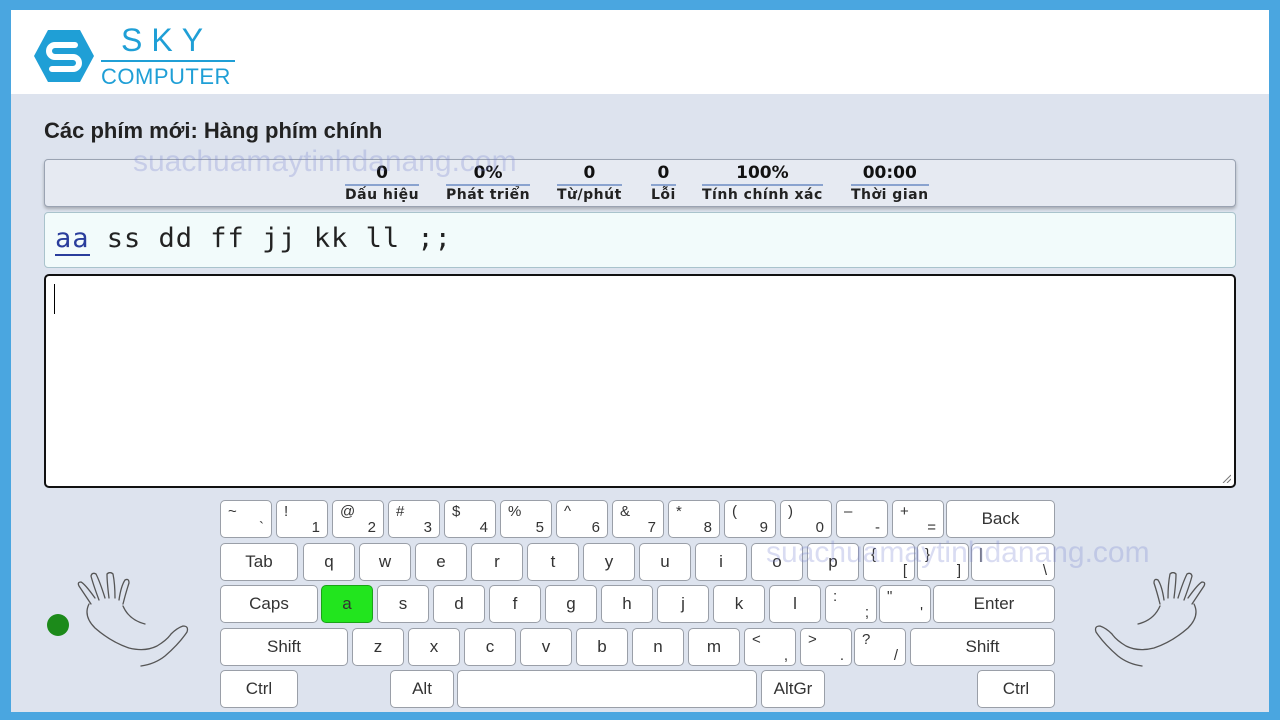  What do you see at coordinates (762, 195) in the screenshot?
I see `stat-label: Tính chính xác` at bounding box center [762, 195].